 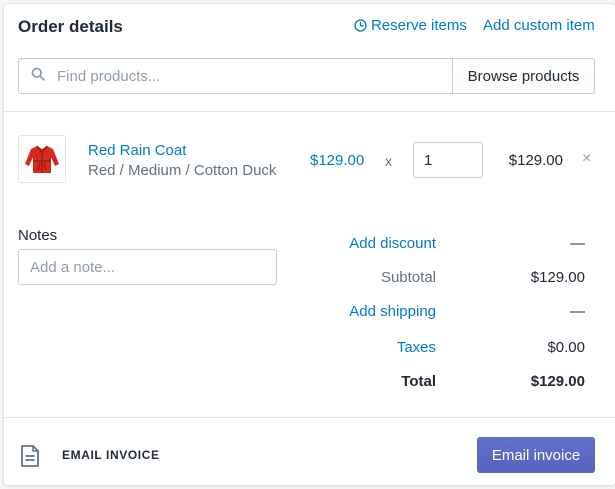 What do you see at coordinates (309, 111) in the screenshot?
I see `section-divider` at bounding box center [309, 111].